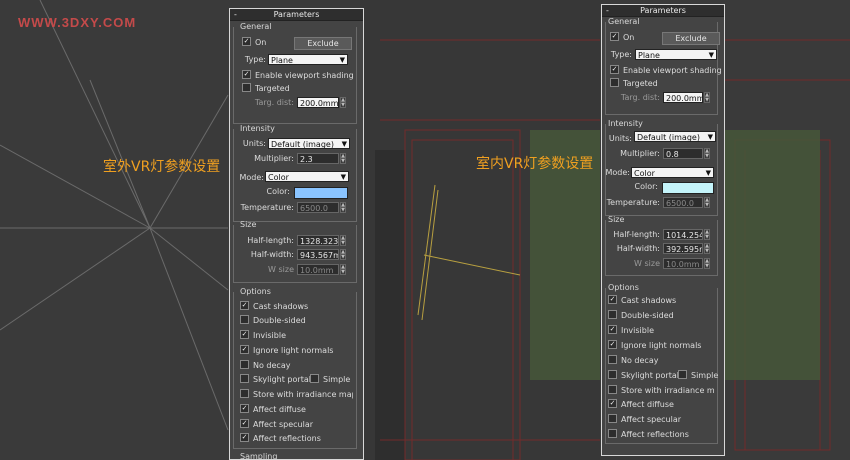 The width and height of the screenshot is (850, 460). I want to click on affect-reflections-checkbox: Affect reflections, so click(648, 435).